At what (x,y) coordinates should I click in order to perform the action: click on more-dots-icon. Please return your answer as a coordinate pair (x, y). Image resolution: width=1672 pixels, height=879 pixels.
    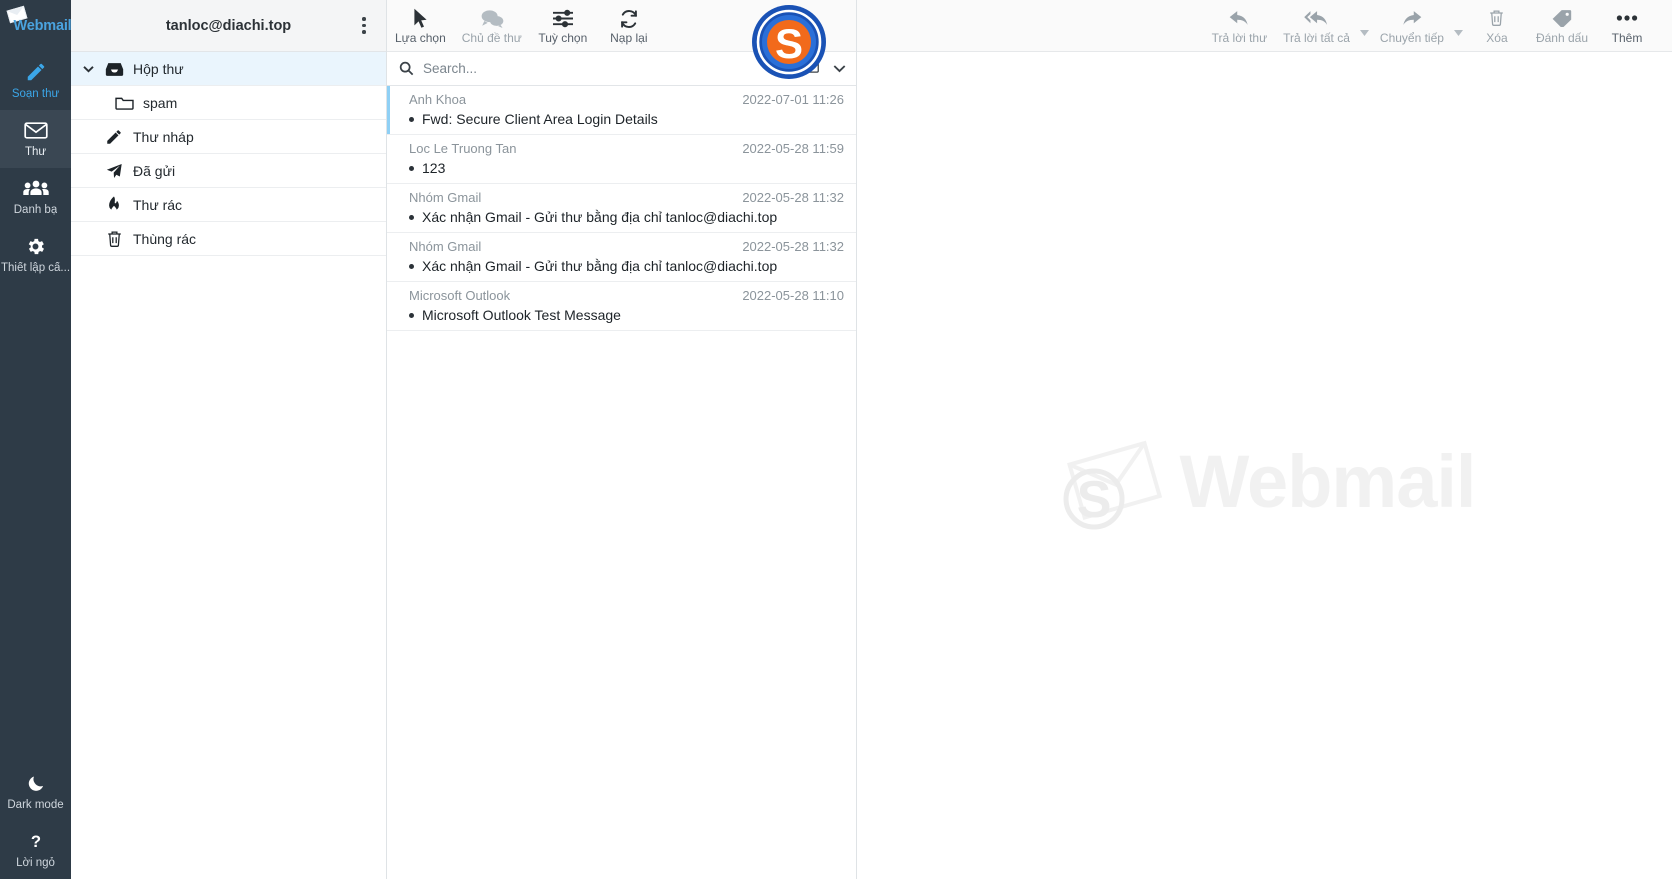
    Looking at the image, I should click on (1627, 18).